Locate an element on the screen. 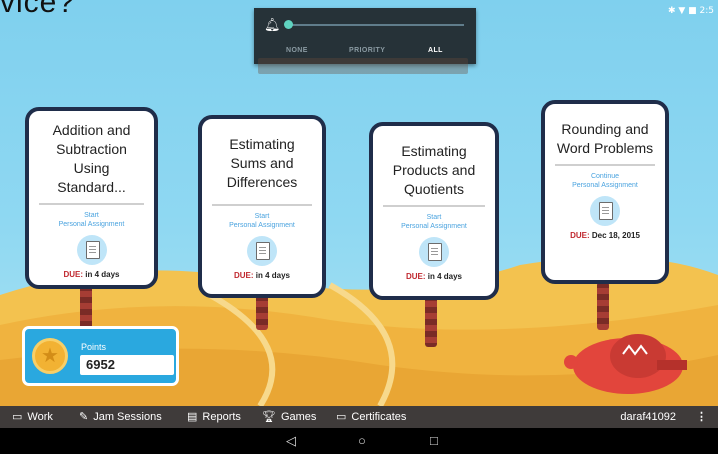  points-value: 6952 is located at coordinates (127, 365).